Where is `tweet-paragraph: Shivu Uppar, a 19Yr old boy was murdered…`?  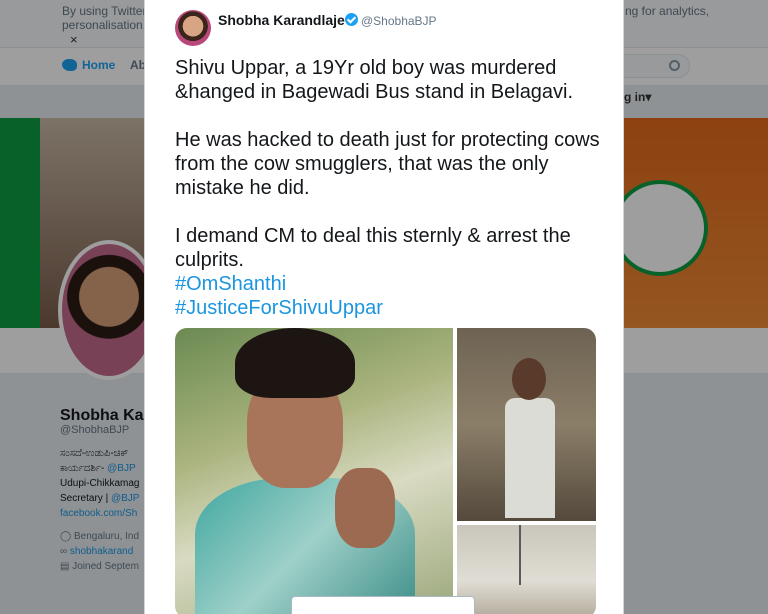 tweet-paragraph: Shivu Uppar, a 19Yr old boy was murdered… is located at coordinates (374, 80).